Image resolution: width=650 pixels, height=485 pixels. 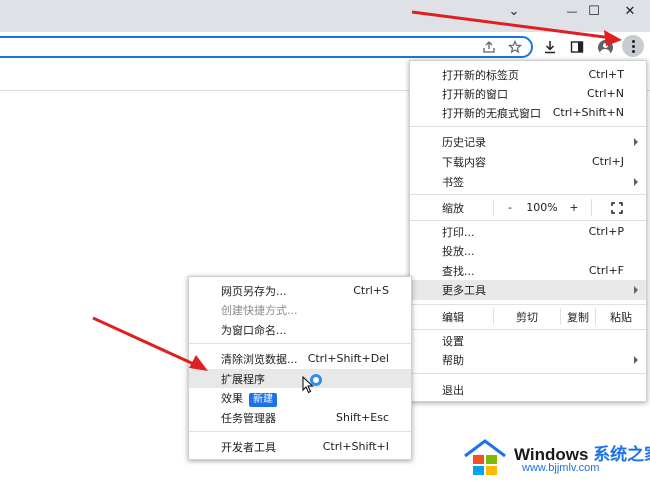 What do you see at coordinates (516, 28) in the screenshot?
I see `annotation-arrow-to-menu` at bounding box center [516, 28].